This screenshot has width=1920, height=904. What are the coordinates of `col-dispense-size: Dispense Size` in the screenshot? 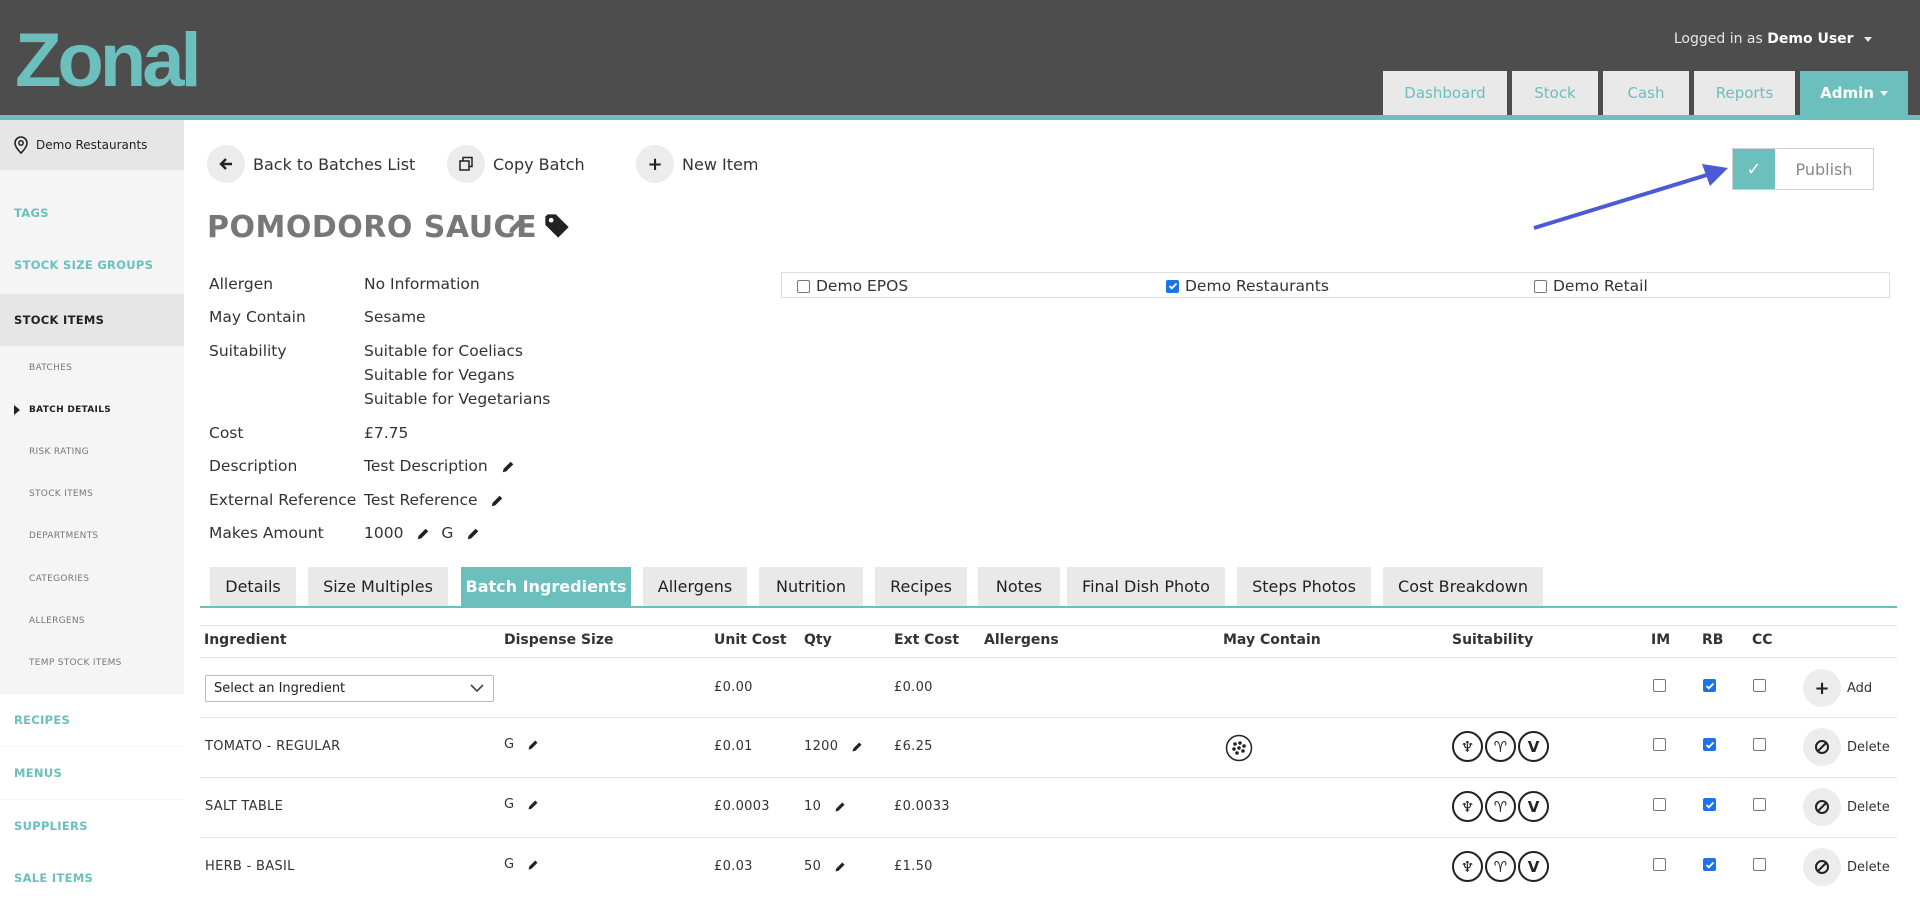 It's located at (559, 640).